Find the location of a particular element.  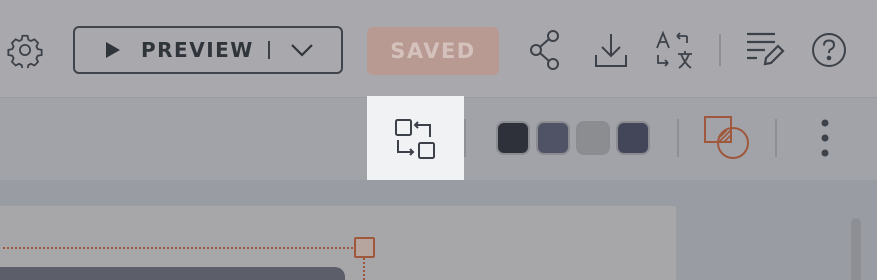

toolbar-divider is located at coordinates (720, 50).